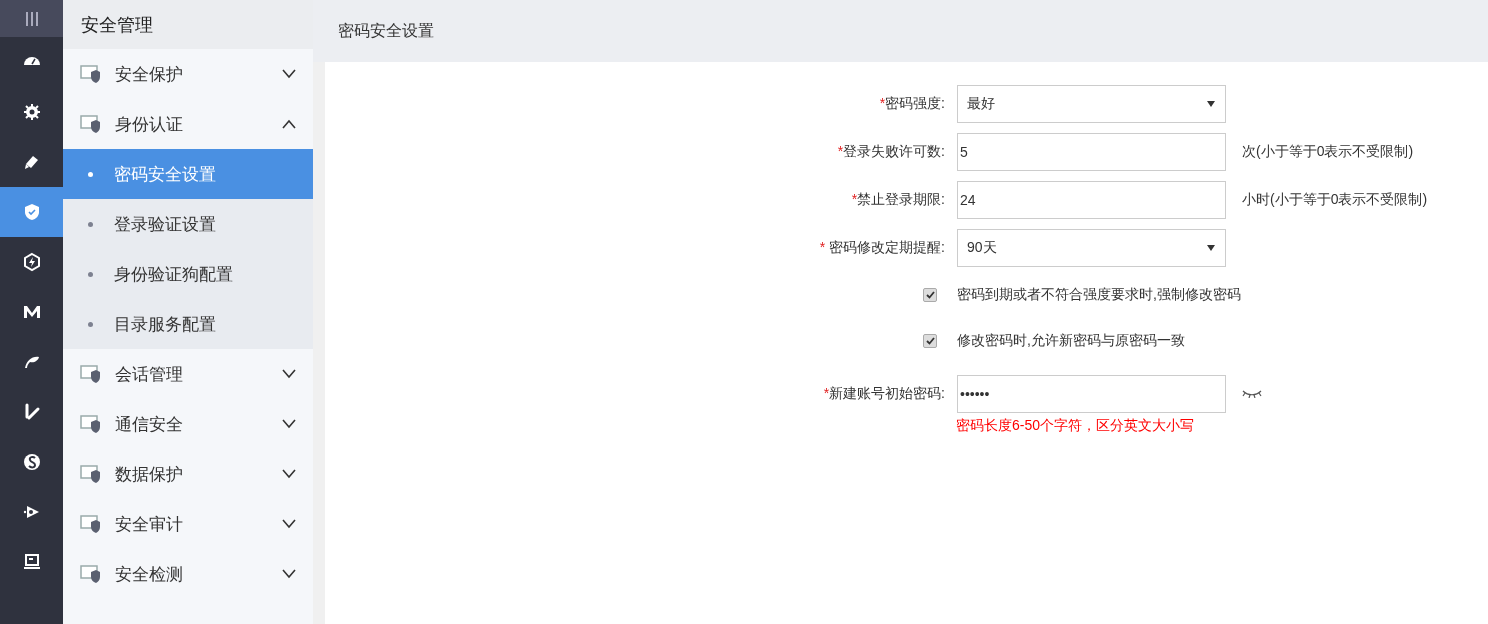 The image size is (1488, 624). Describe the element at coordinates (188, 424) in the screenshot. I see `sidebar-item: 通信安全` at that location.